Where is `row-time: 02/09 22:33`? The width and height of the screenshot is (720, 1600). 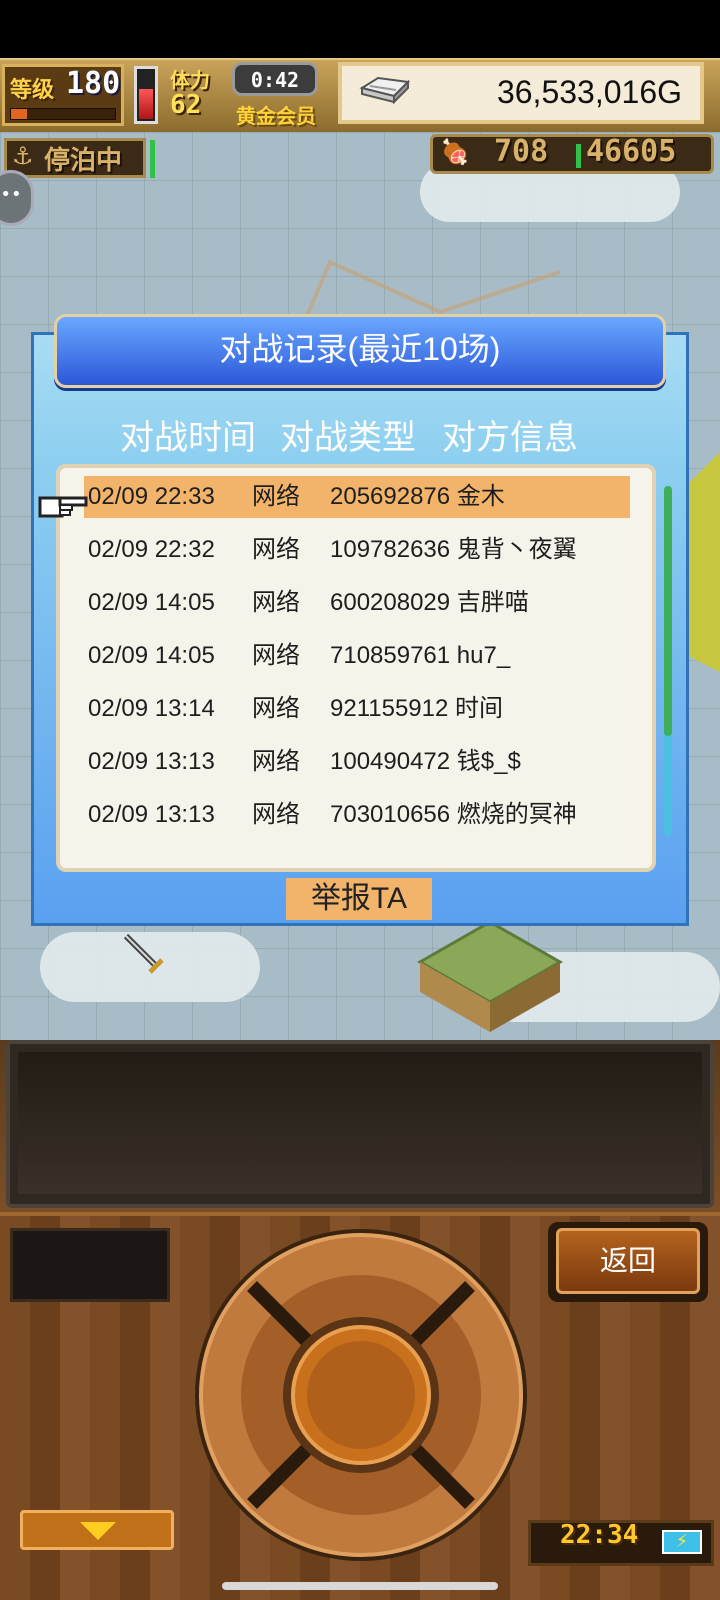 row-time: 02/09 22:33 is located at coordinates (151, 496).